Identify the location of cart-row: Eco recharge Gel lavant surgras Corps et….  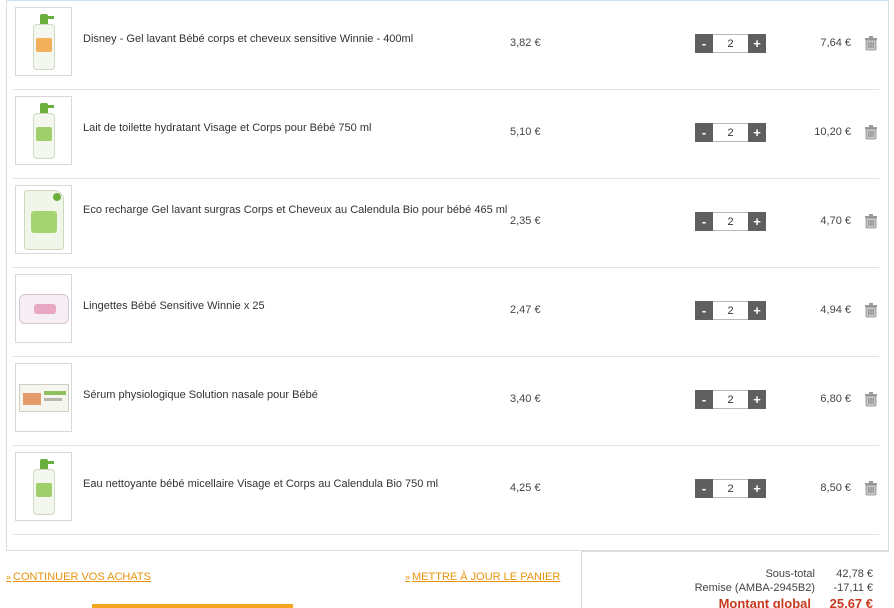
(446, 223).